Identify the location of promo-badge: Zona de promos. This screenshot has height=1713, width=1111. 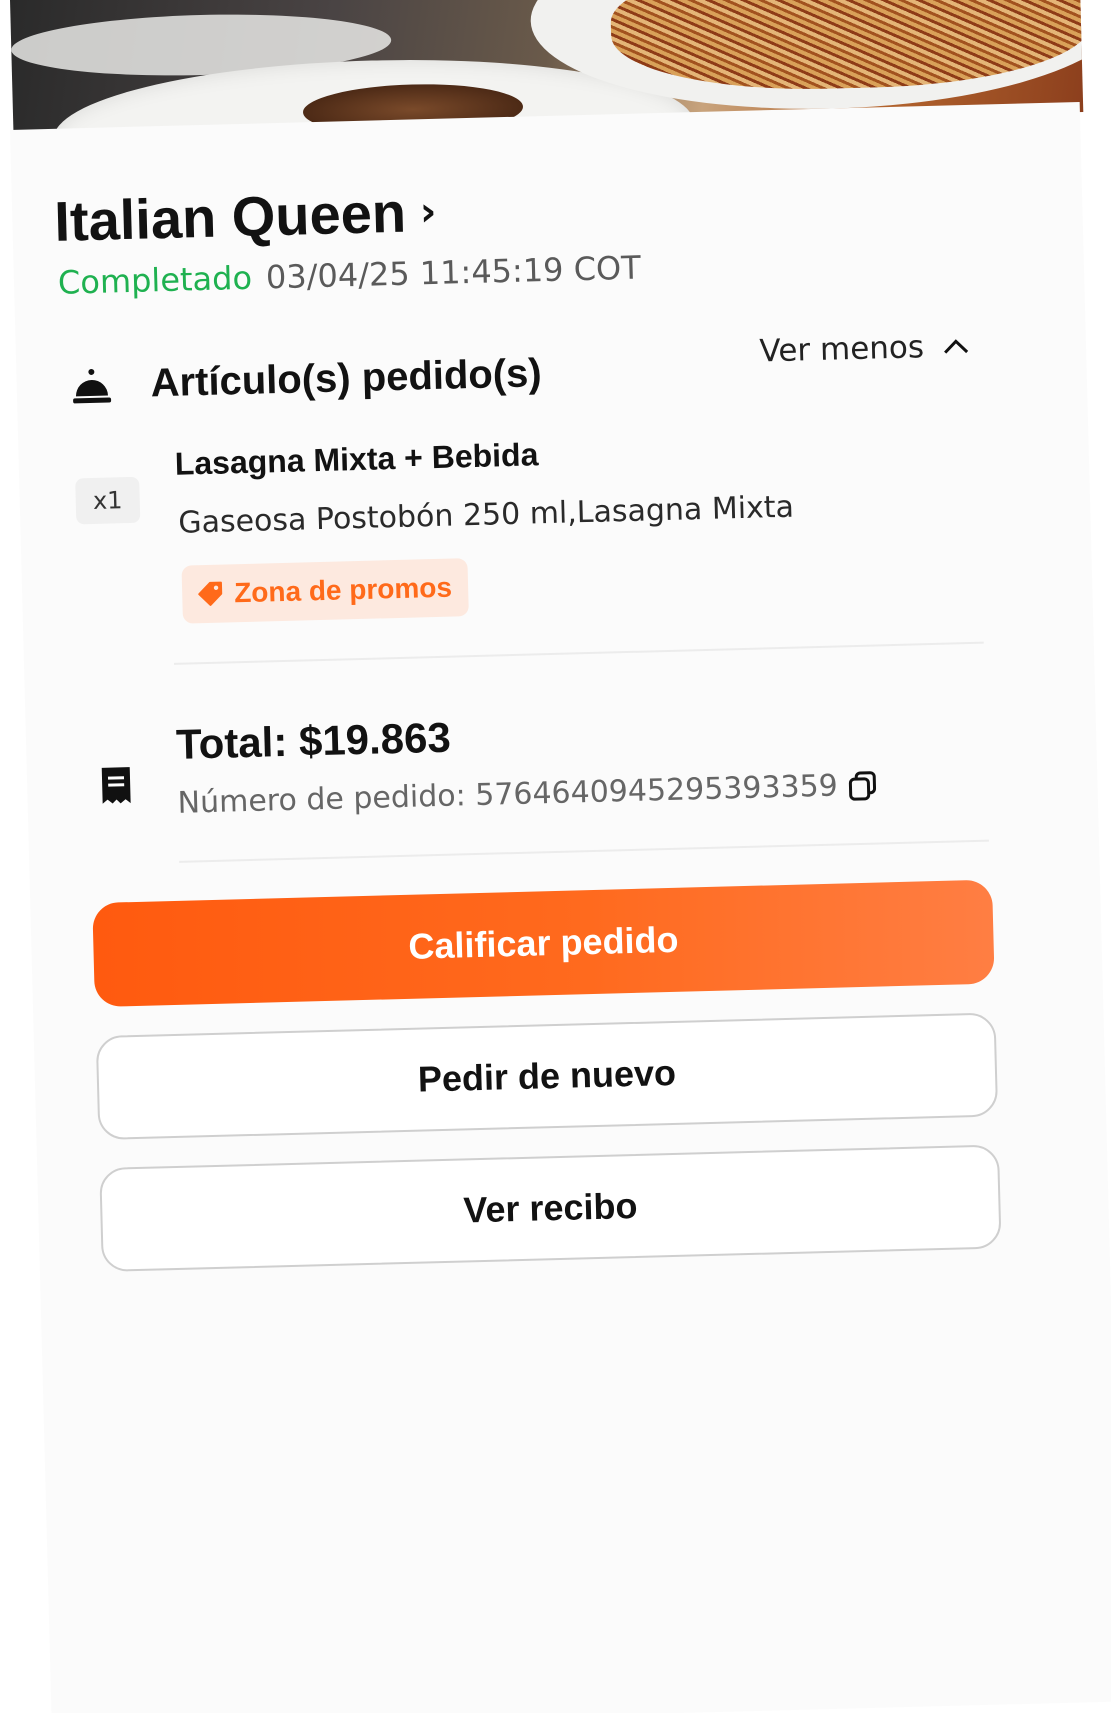
(325, 591).